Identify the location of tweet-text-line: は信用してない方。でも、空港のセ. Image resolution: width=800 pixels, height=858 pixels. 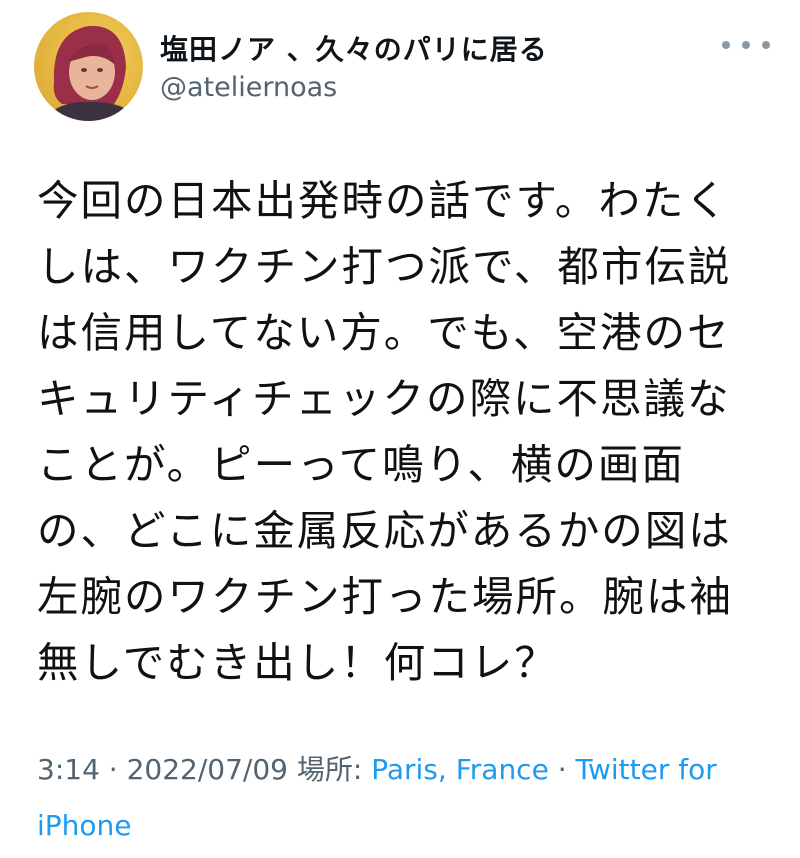
(384, 332).